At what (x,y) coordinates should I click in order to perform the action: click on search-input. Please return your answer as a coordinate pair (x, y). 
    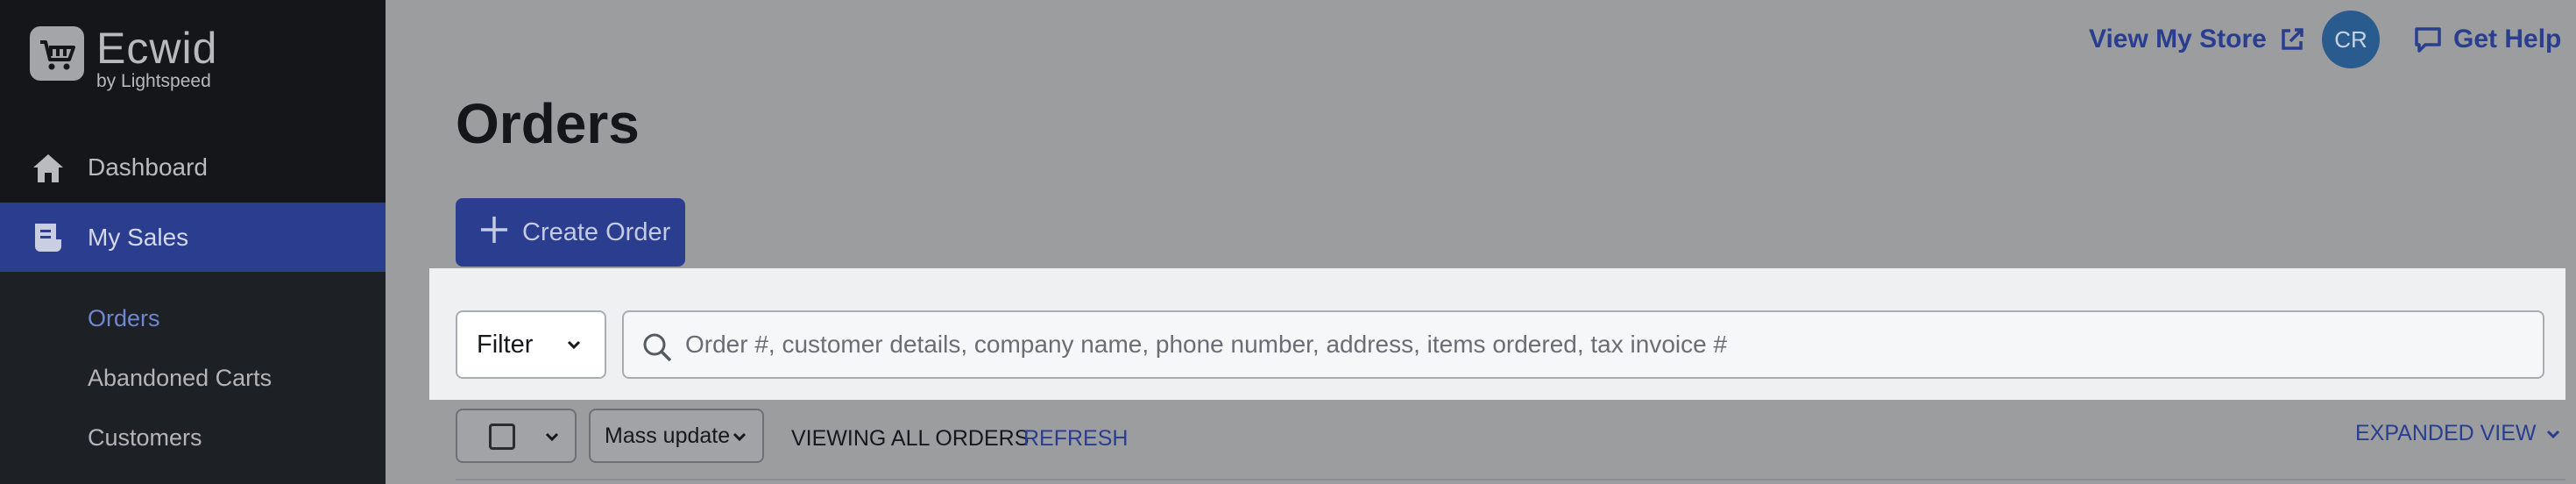
    Looking at the image, I should click on (1605, 344).